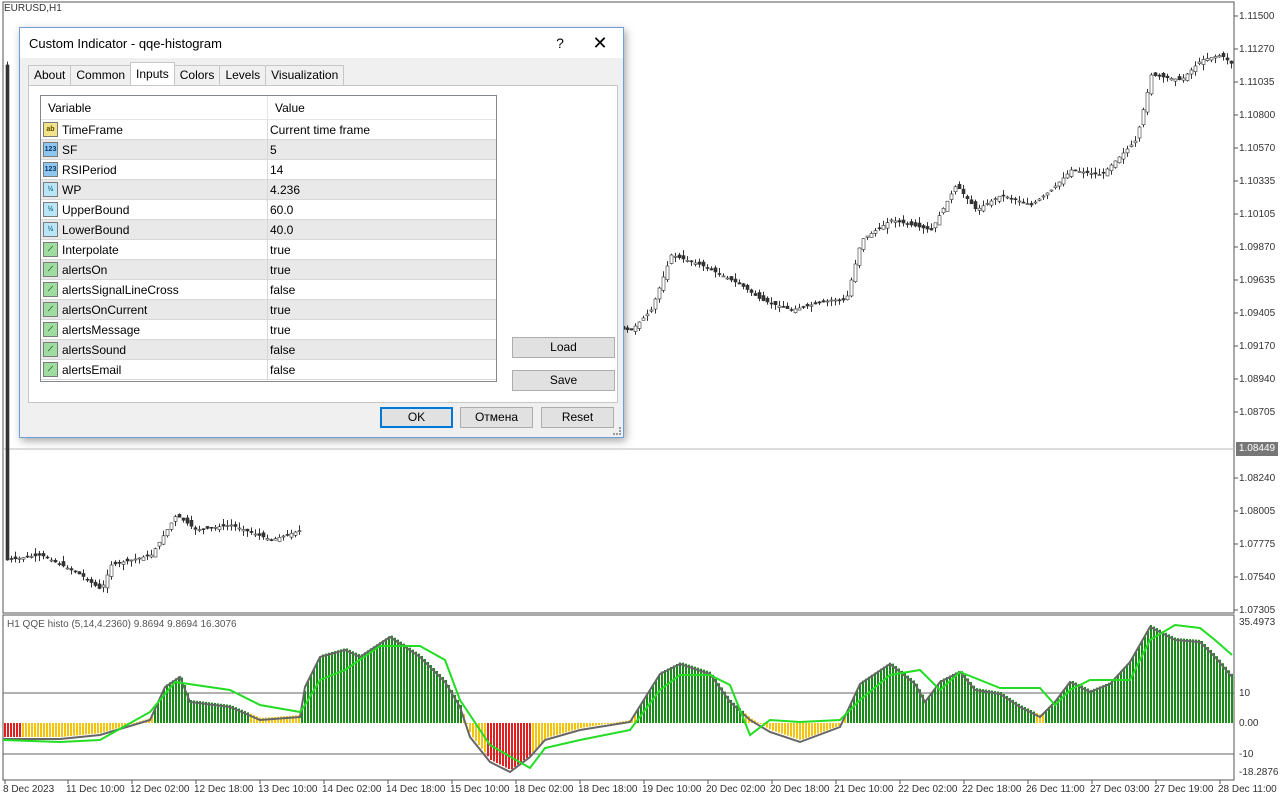 This screenshot has width=1280, height=800. Describe the element at coordinates (275, 169) in the screenshot. I see `input-value-cell: 14` at that location.